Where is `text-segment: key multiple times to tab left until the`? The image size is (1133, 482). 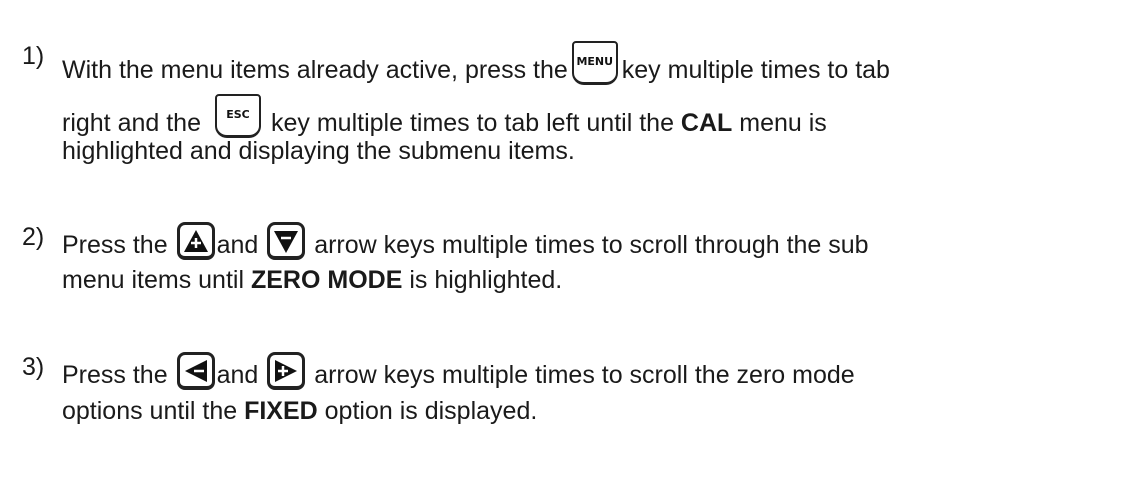
text-segment: key multiple times to tab left until the is located at coordinates (472, 123).